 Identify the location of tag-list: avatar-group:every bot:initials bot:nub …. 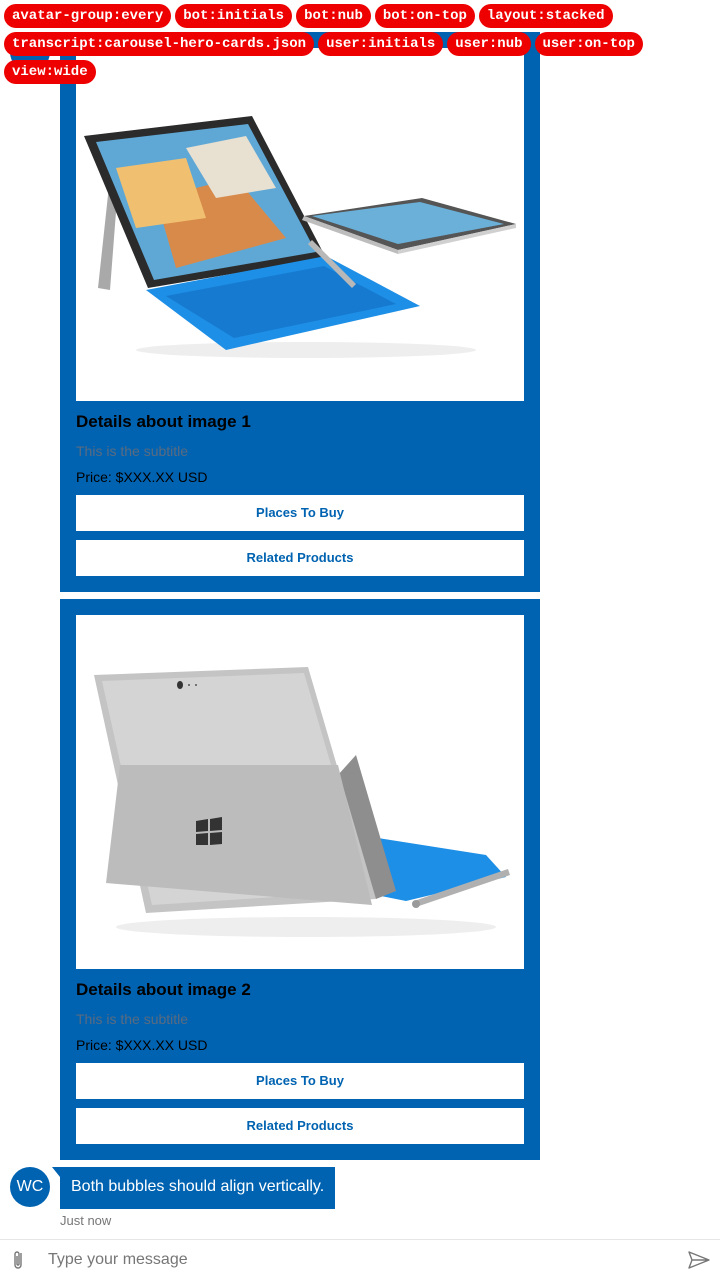
(360, 44).